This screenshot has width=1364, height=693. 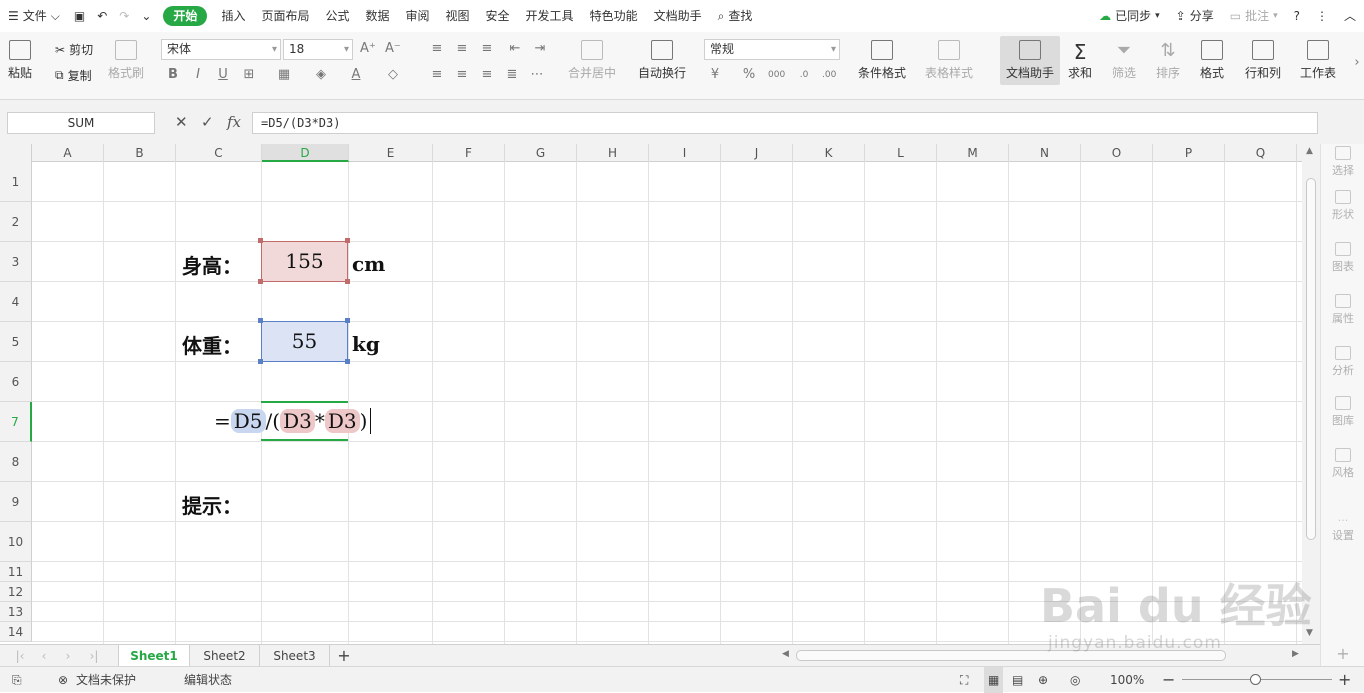 What do you see at coordinates (219, 153) in the screenshot?
I see `column-header-c: C` at bounding box center [219, 153].